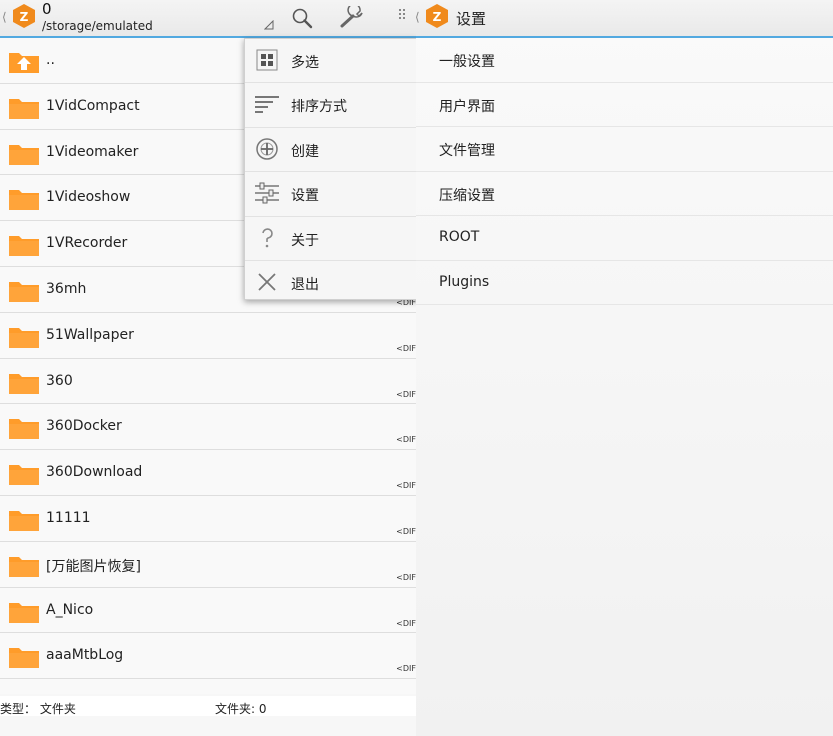  What do you see at coordinates (267, 149) in the screenshot?
I see `create-icon` at bounding box center [267, 149].